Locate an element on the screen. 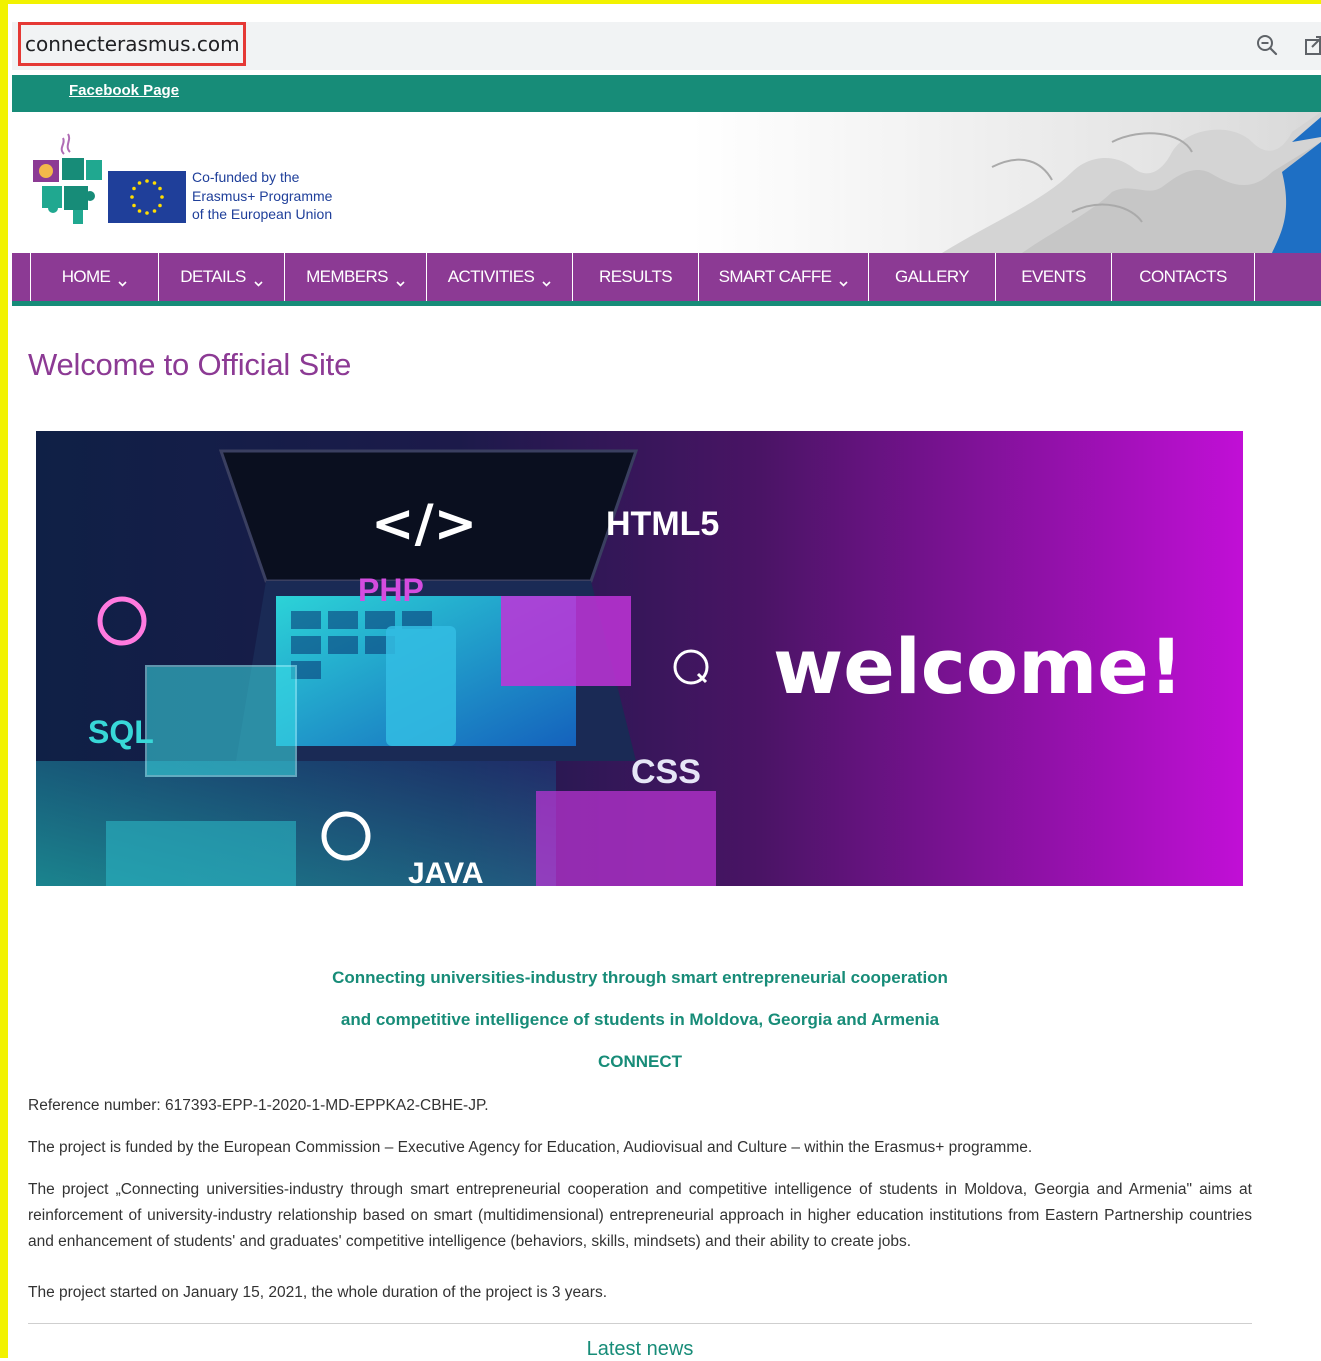 The image size is (1321, 1361). nav-item-results: RESULTS is located at coordinates (636, 277).